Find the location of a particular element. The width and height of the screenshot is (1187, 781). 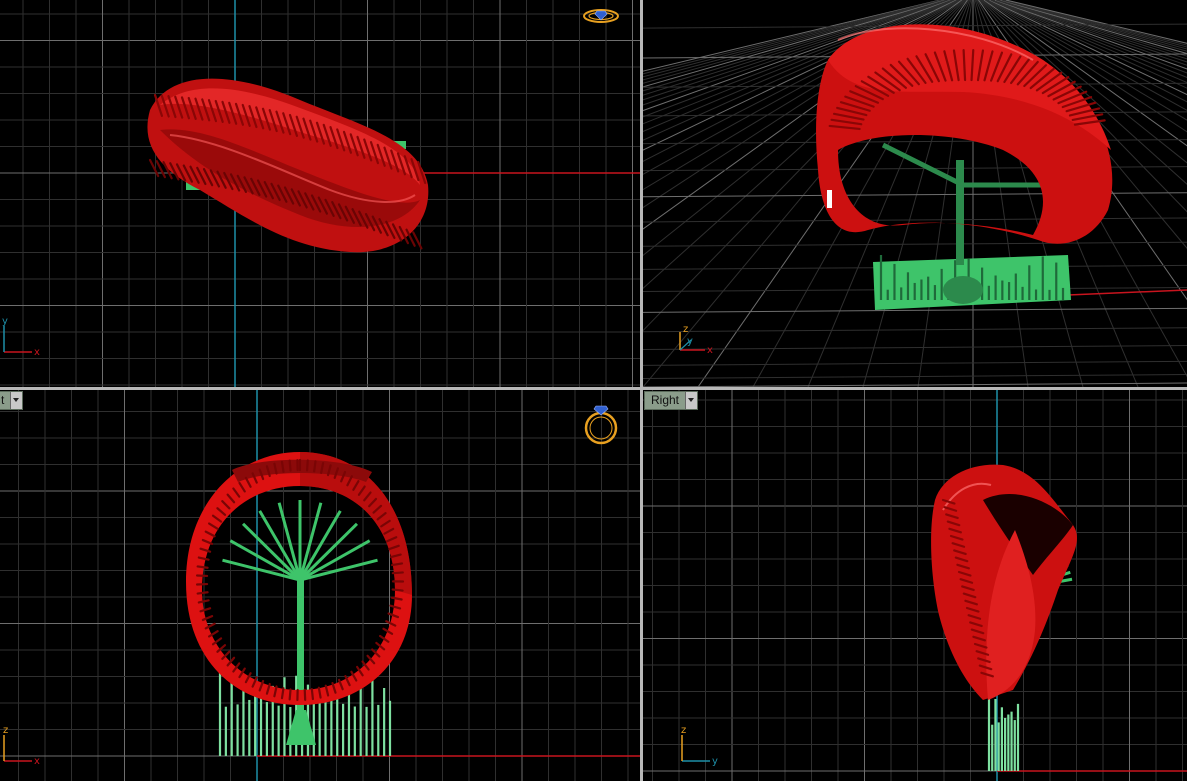

viewport-tab-label: Right is located at coordinates (665, 400).